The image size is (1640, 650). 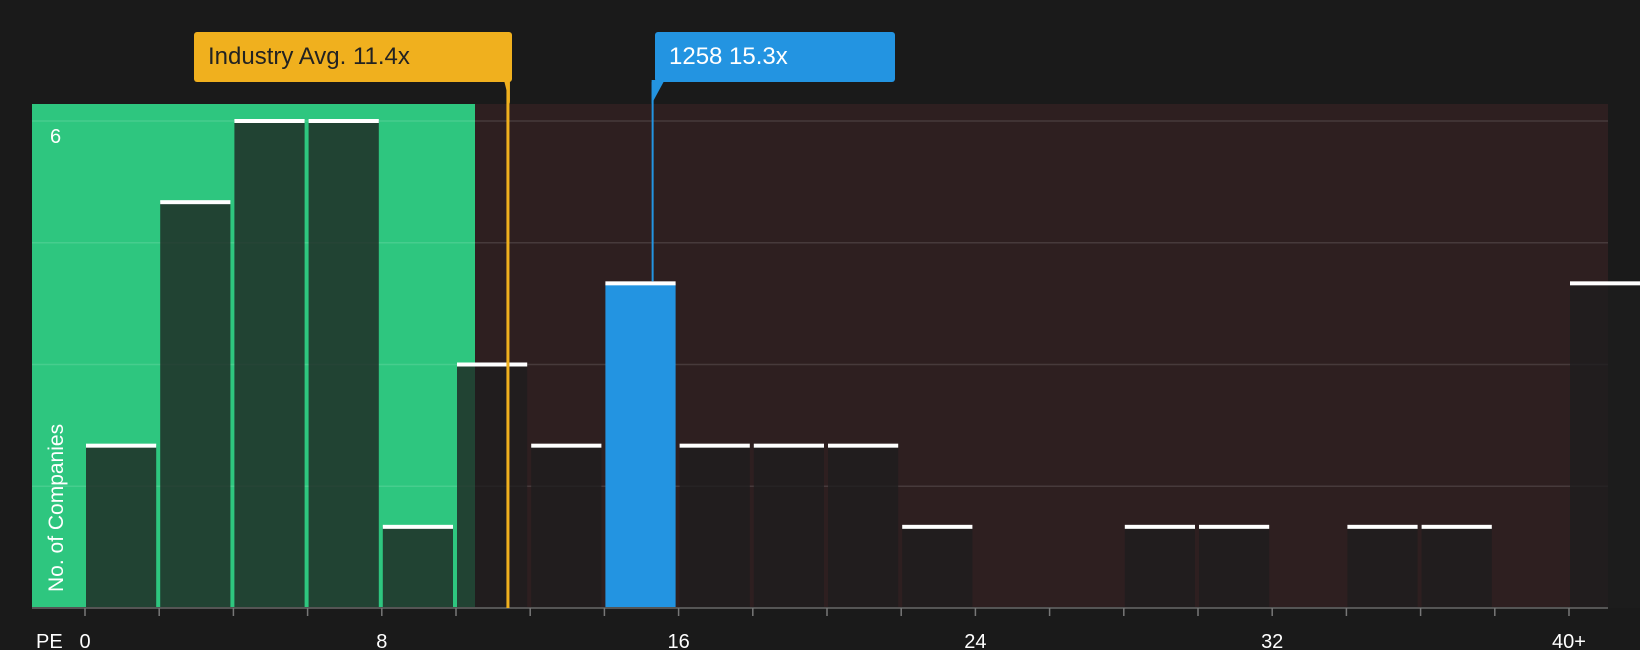 What do you see at coordinates (975, 640) in the screenshot?
I see `x-tick-label: 24` at bounding box center [975, 640].